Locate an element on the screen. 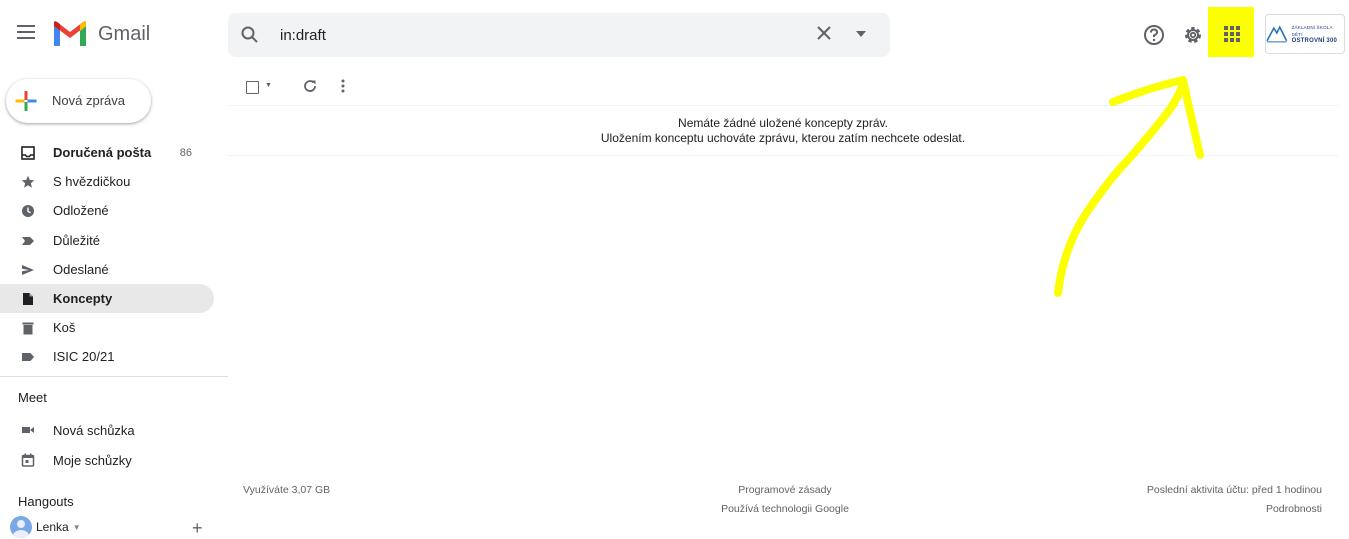  sidebar-item-drafts: Koncepty is located at coordinates (107, 298).